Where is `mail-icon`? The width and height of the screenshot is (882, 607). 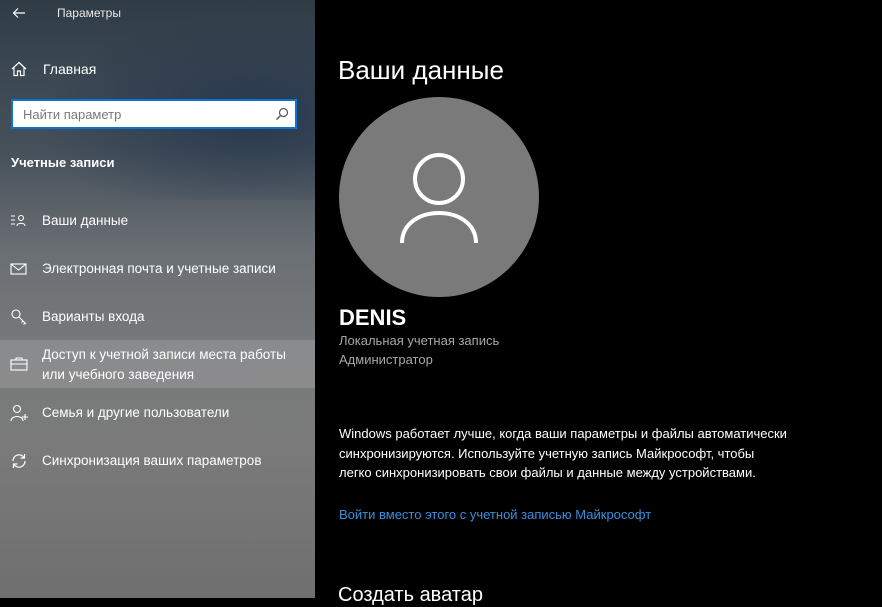 mail-icon is located at coordinates (19, 269).